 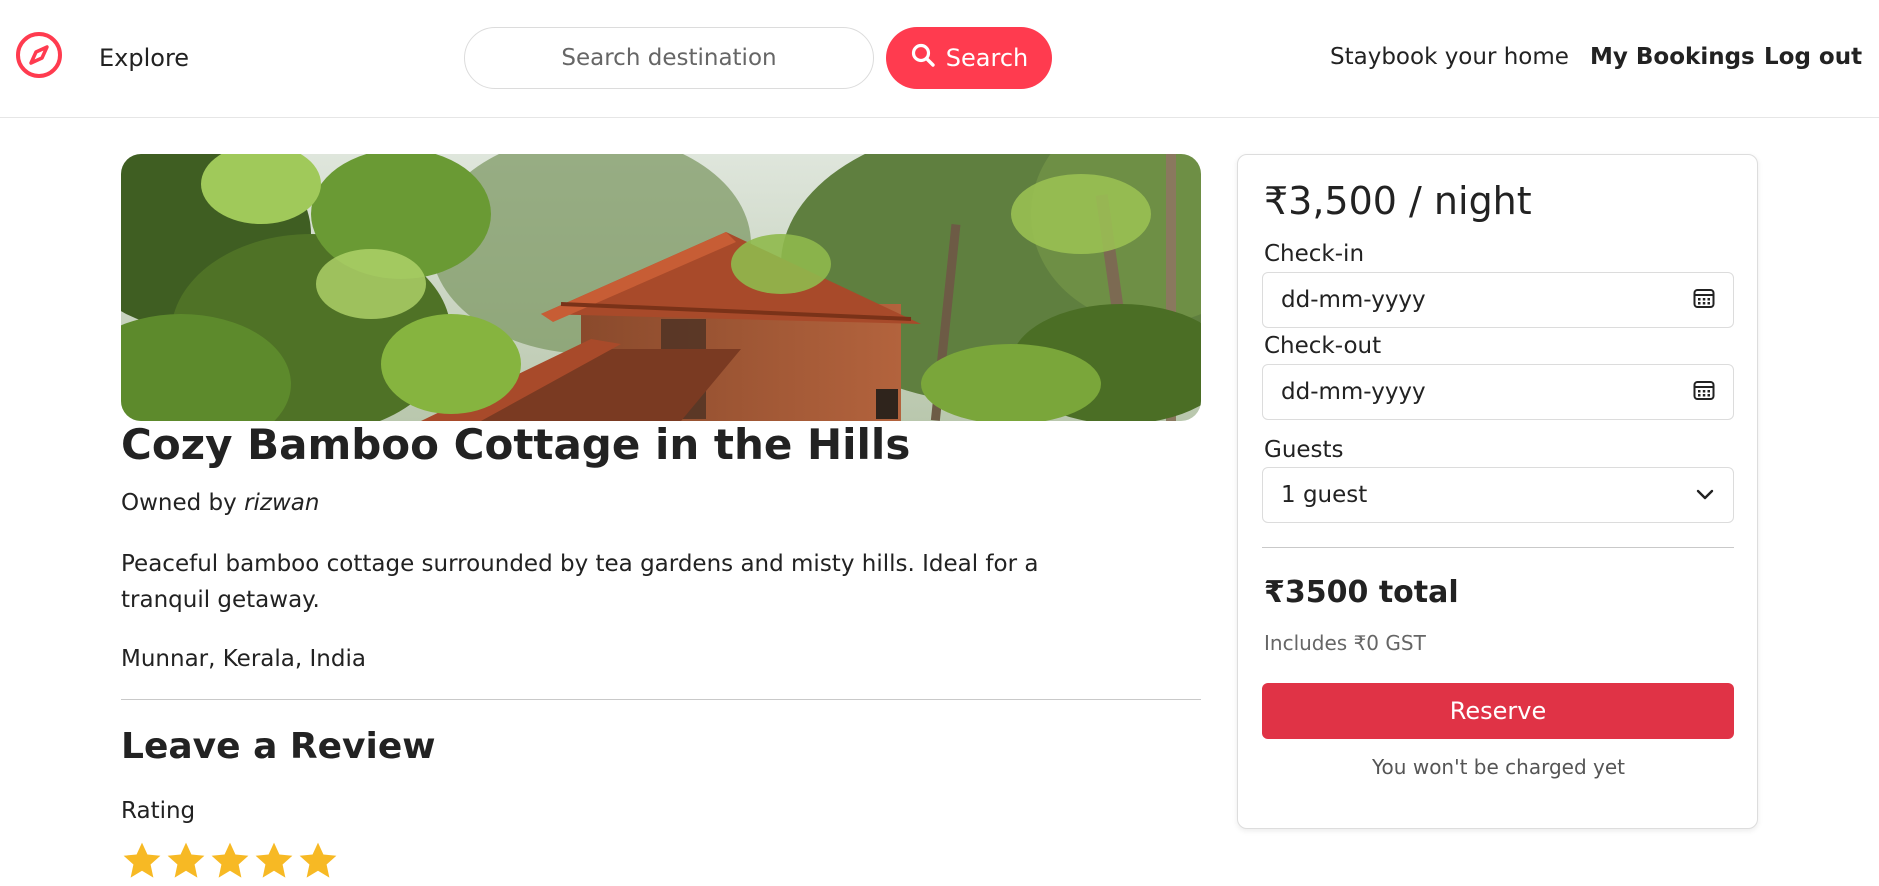 I want to click on nav-logout-link: Log out, so click(x=1813, y=57).